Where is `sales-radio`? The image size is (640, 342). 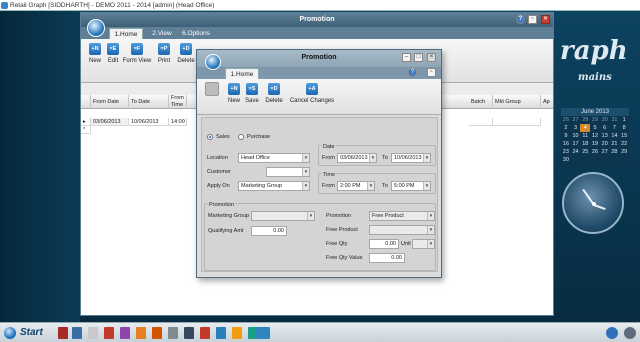
sales-radio is located at coordinates (210, 137).